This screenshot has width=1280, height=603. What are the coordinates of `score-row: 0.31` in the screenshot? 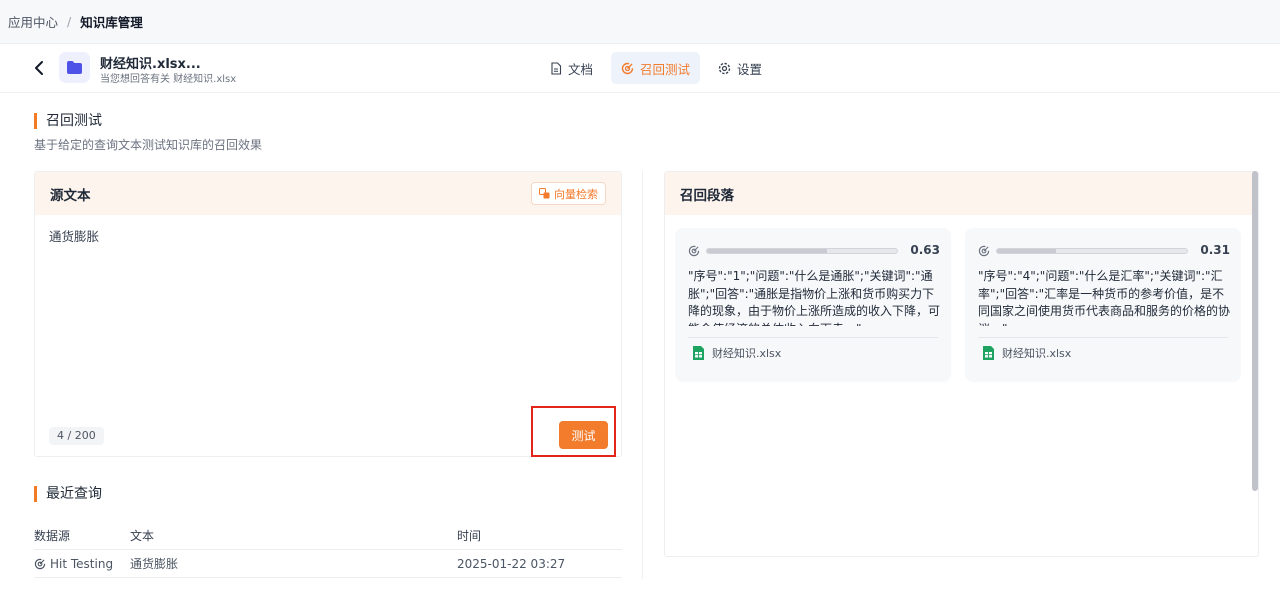 It's located at (1104, 251).